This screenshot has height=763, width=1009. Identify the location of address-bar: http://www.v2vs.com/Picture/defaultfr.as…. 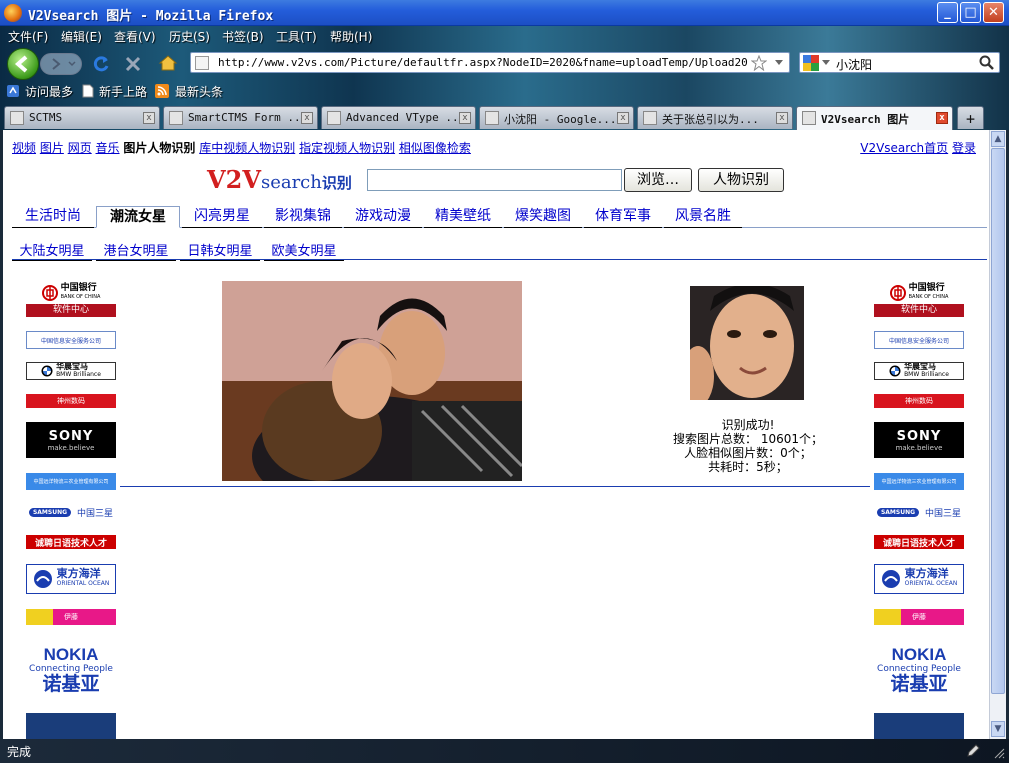
(490, 62).